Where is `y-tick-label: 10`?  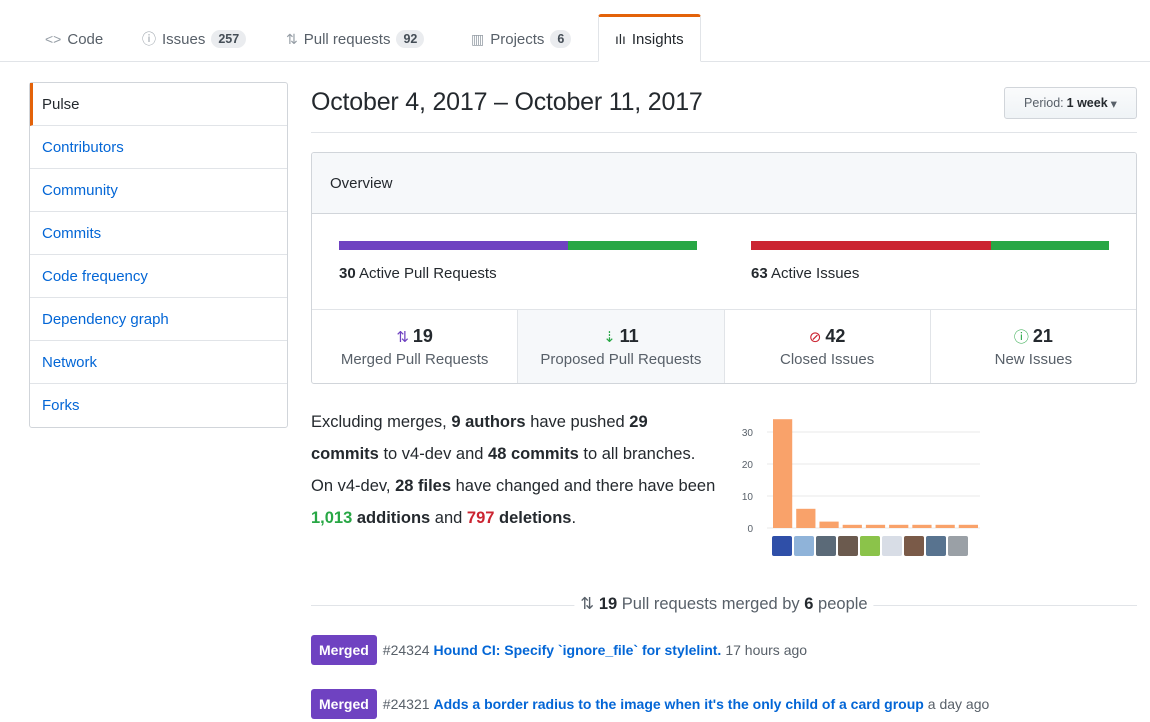 y-tick-label: 10 is located at coordinates (748, 497).